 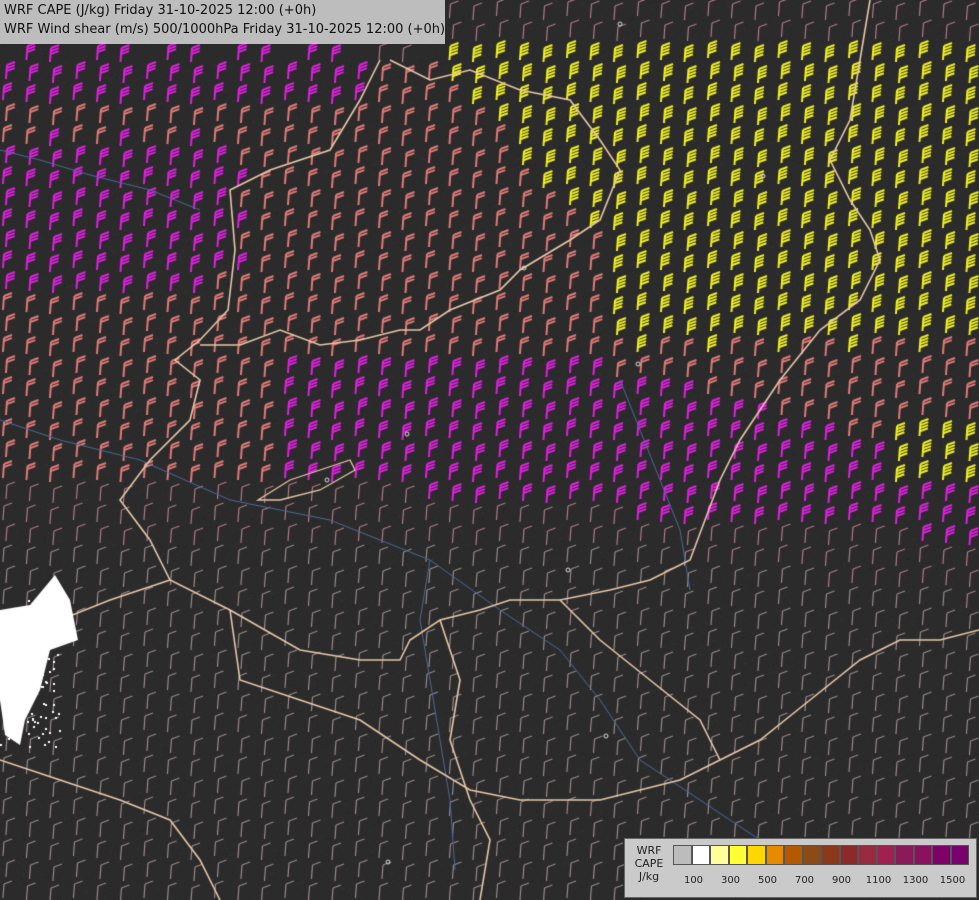 I want to click on legend-tick-label: 100, so click(x=693, y=880).